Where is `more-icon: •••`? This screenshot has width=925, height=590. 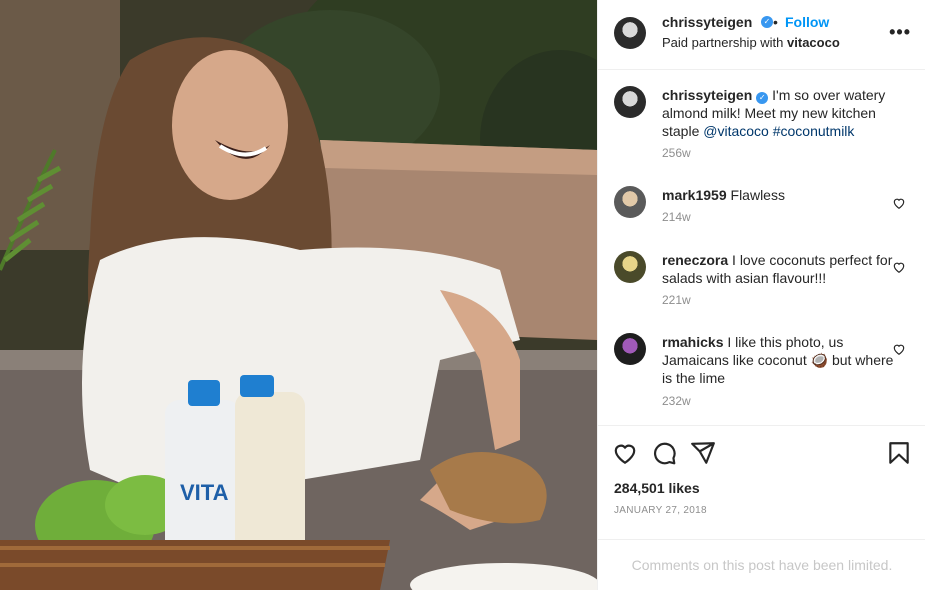
more-icon: ••• is located at coordinates (900, 32).